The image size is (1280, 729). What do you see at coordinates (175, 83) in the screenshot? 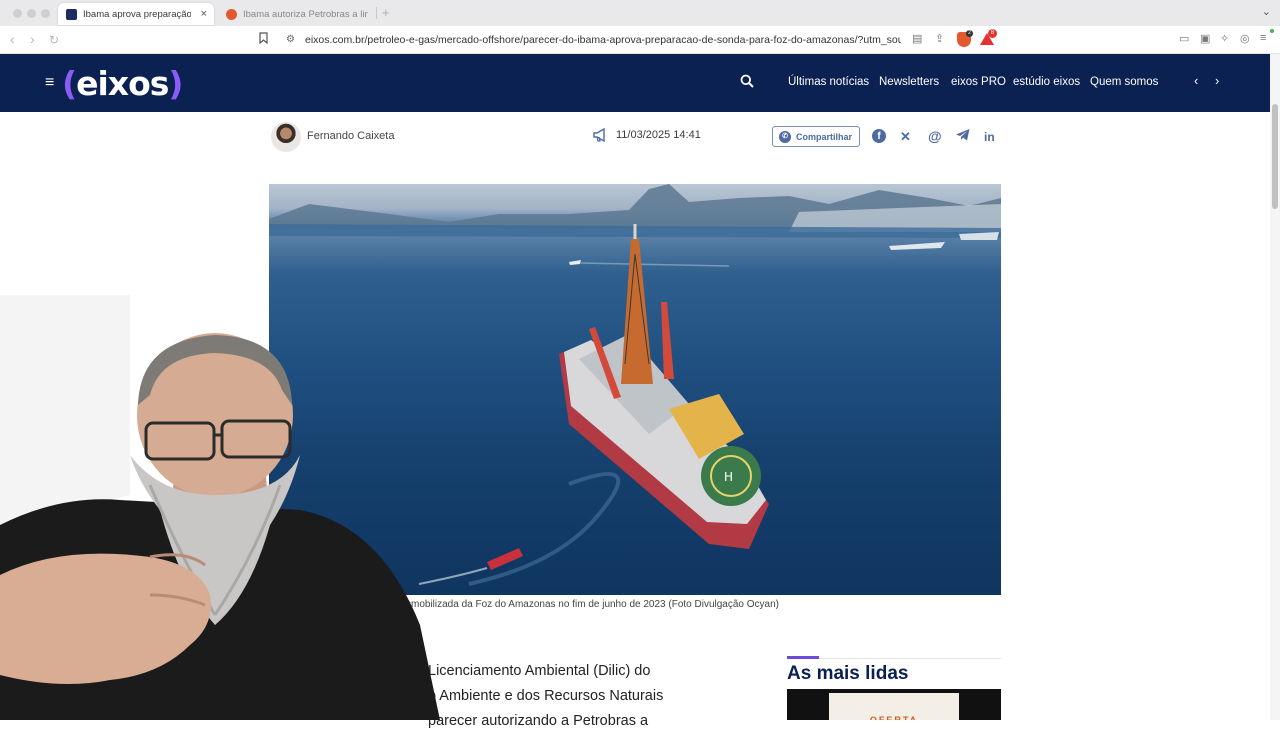
I see `logo-paren-right: )` at bounding box center [175, 83].